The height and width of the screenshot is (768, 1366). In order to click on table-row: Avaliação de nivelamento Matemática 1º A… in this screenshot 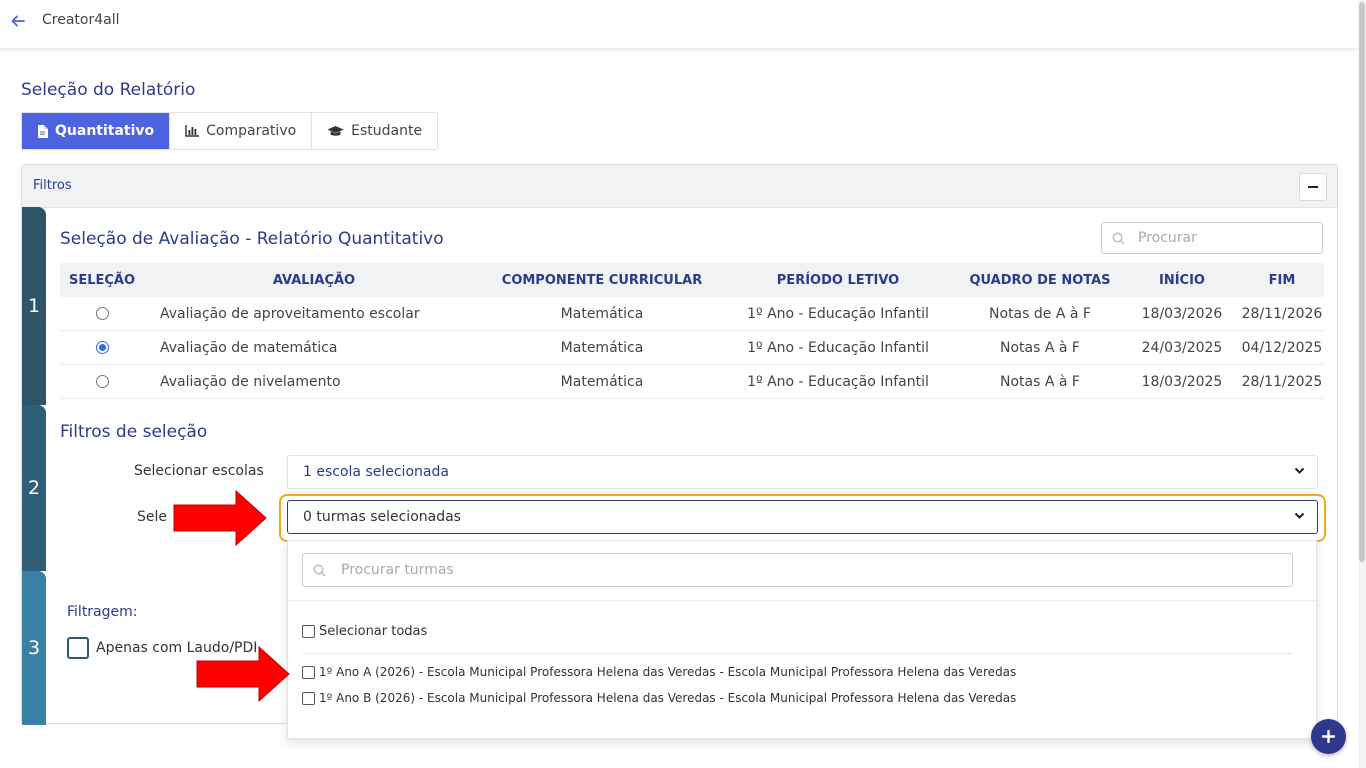, I will do `click(692, 381)`.